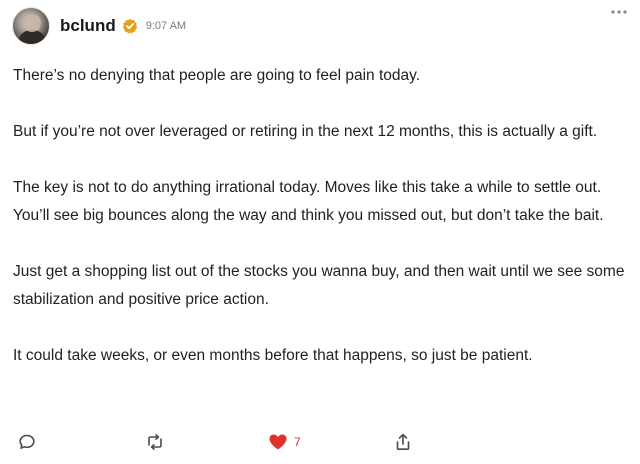 This screenshot has width=640, height=464. I want to click on heart-icon, so click(278, 442).